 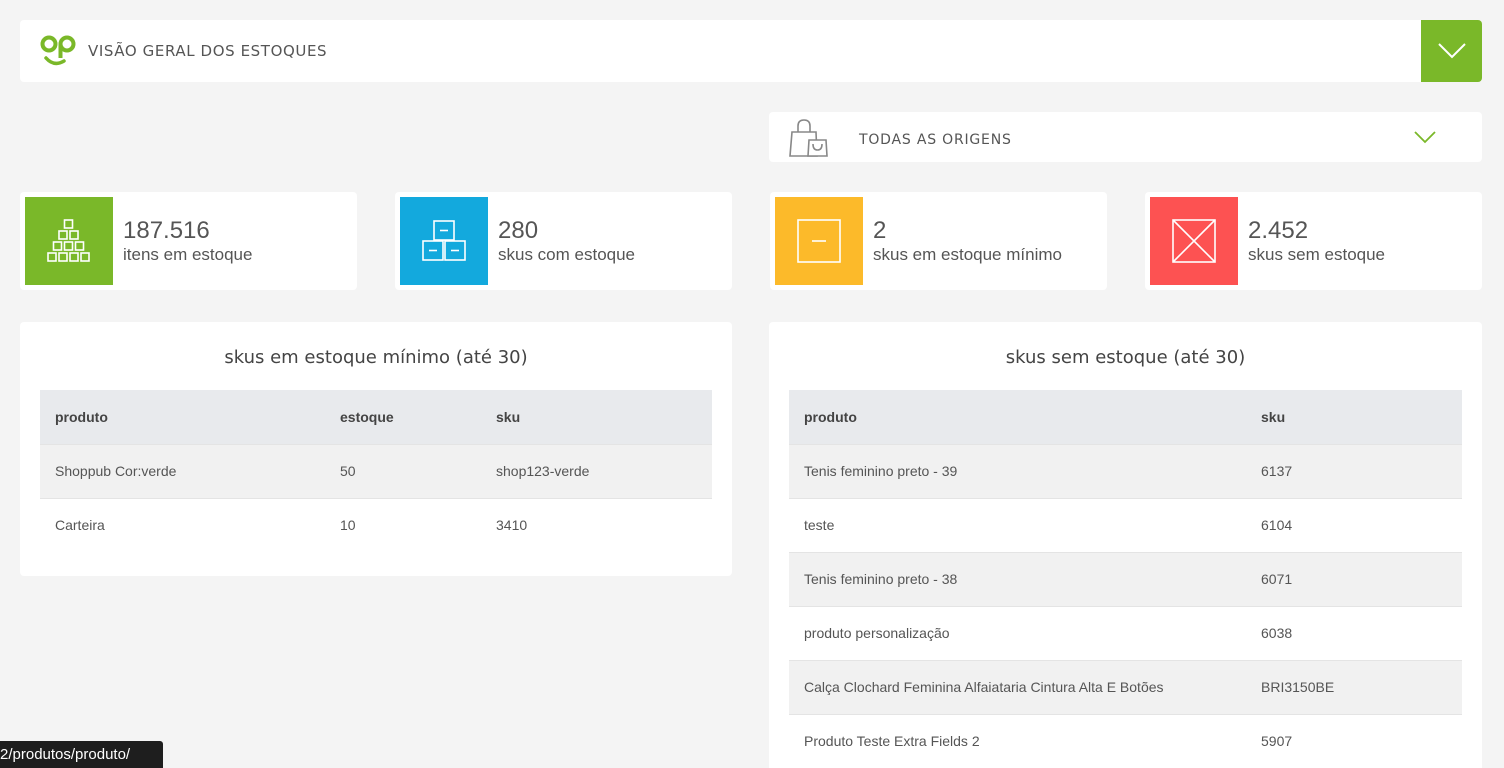 I want to click on origin-select-value: TODAS AS ORIGENS, so click(x=935, y=140).